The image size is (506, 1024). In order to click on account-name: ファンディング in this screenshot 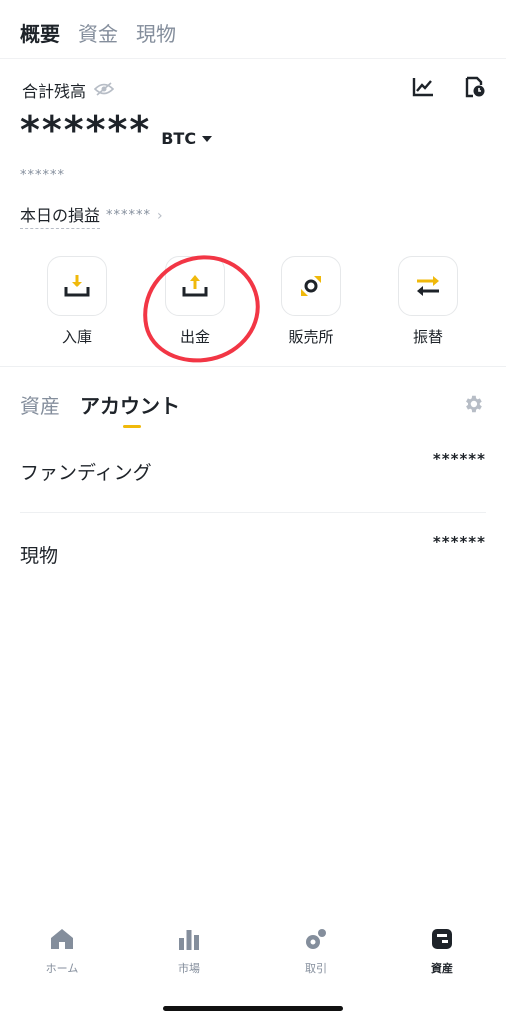, I will do `click(86, 473)`.